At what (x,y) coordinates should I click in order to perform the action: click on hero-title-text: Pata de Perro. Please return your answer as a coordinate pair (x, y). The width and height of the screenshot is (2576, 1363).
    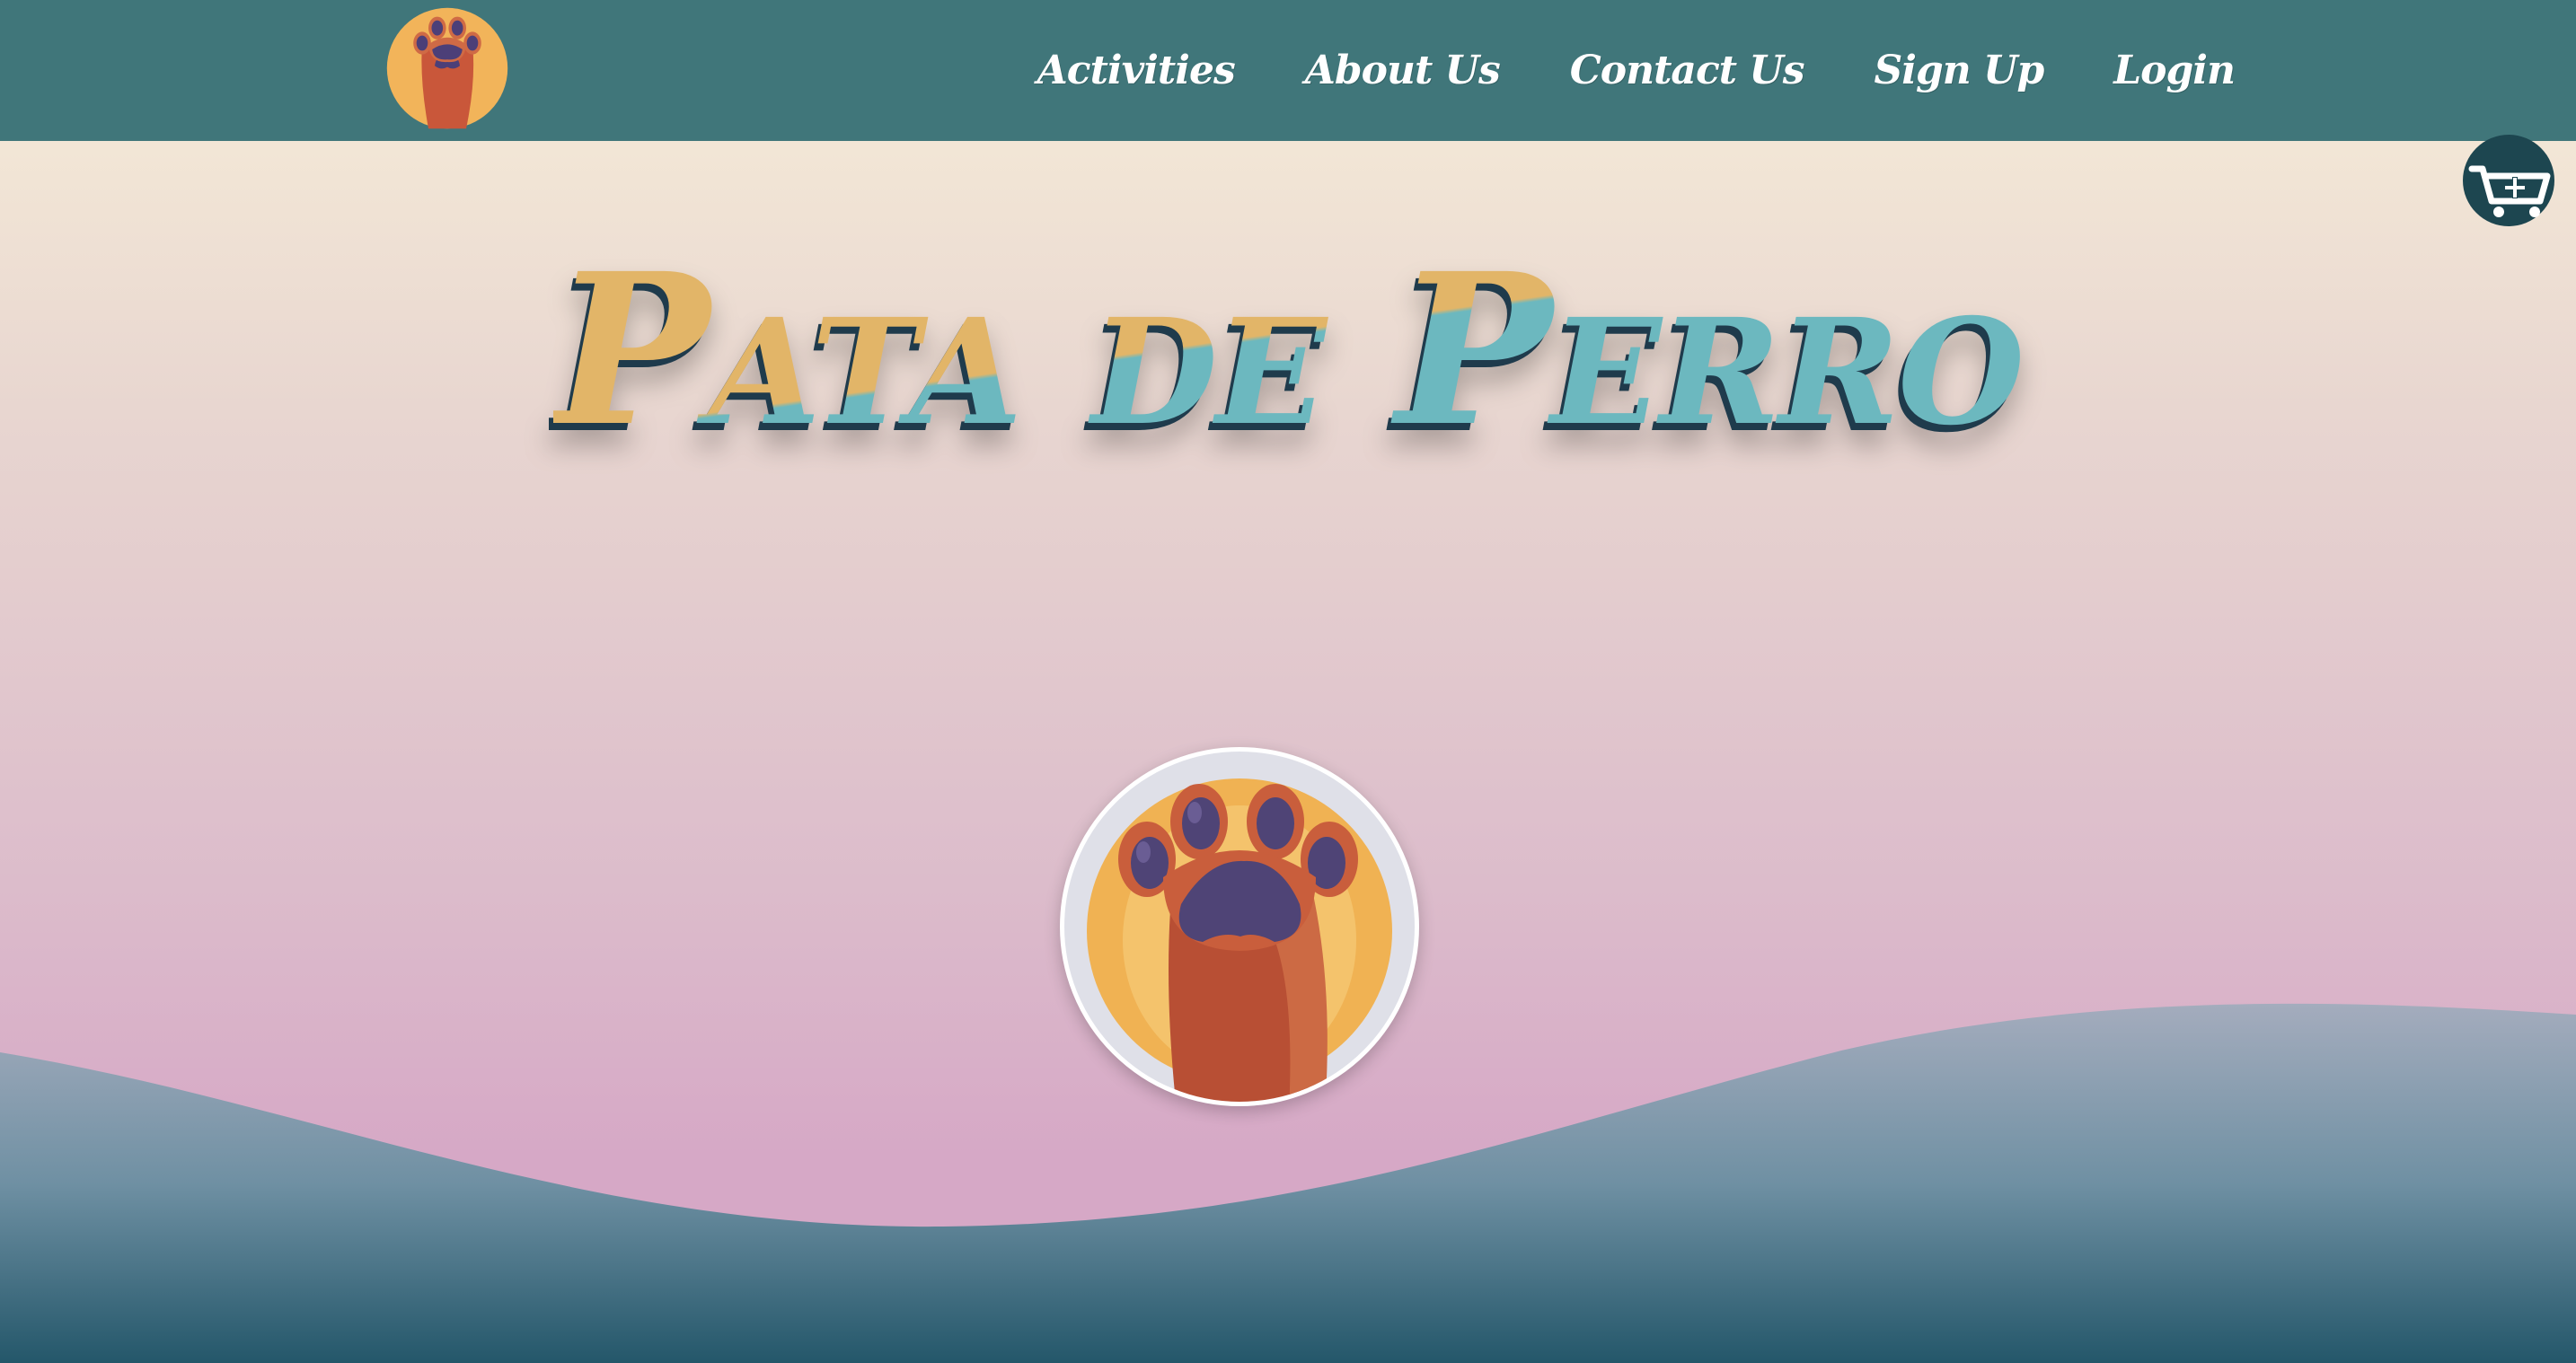
    Looking at the image, I should click on (1288, 349).